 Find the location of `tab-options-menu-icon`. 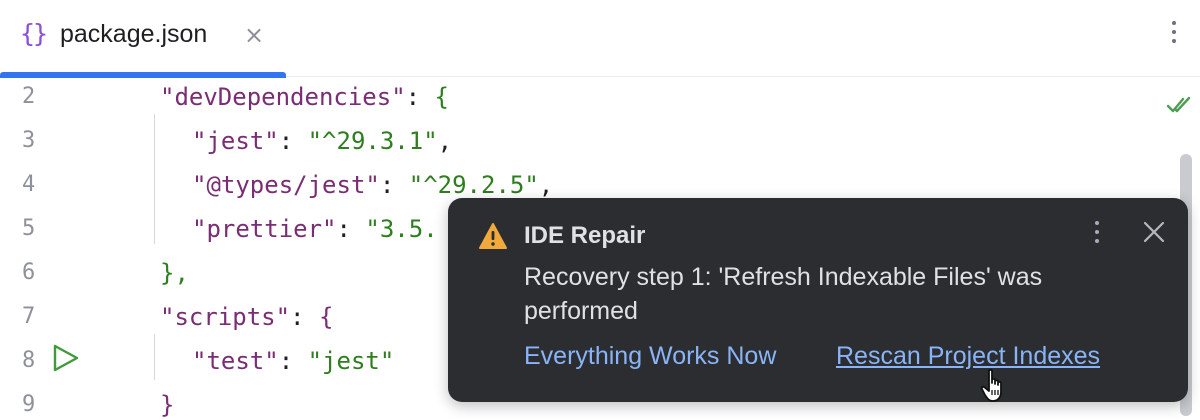

tab-options-menu-icon is located at coordinates (1174, 36).